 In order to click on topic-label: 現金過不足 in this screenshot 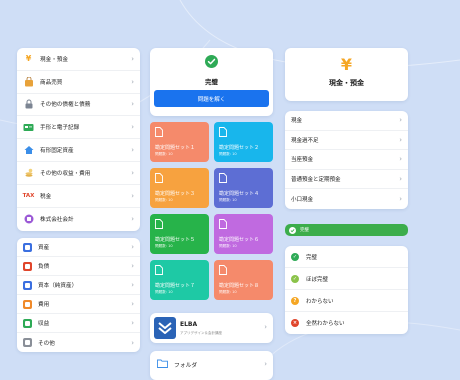, I will do `click(305, 140)`.